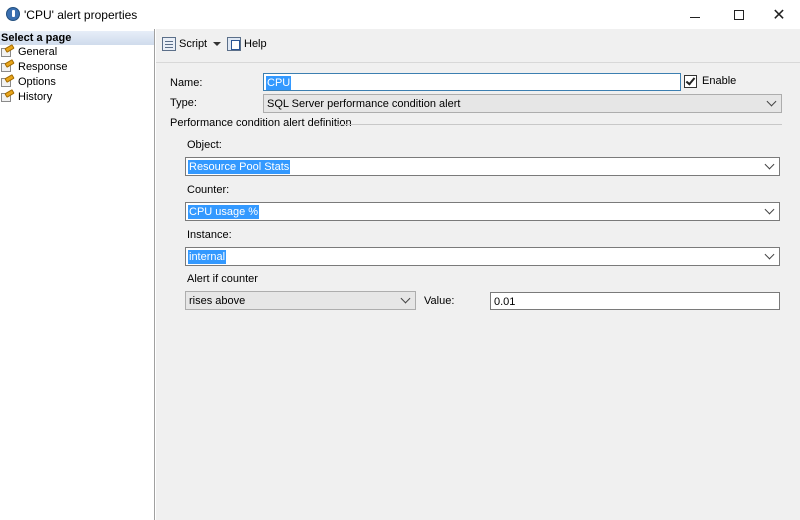 Image resolution: width=800 pixels, height=520 pixels. What do you see at coordinates (13, 14) in the screenshot?
I see `alert-app-icon` at bounding box center [13, 14].